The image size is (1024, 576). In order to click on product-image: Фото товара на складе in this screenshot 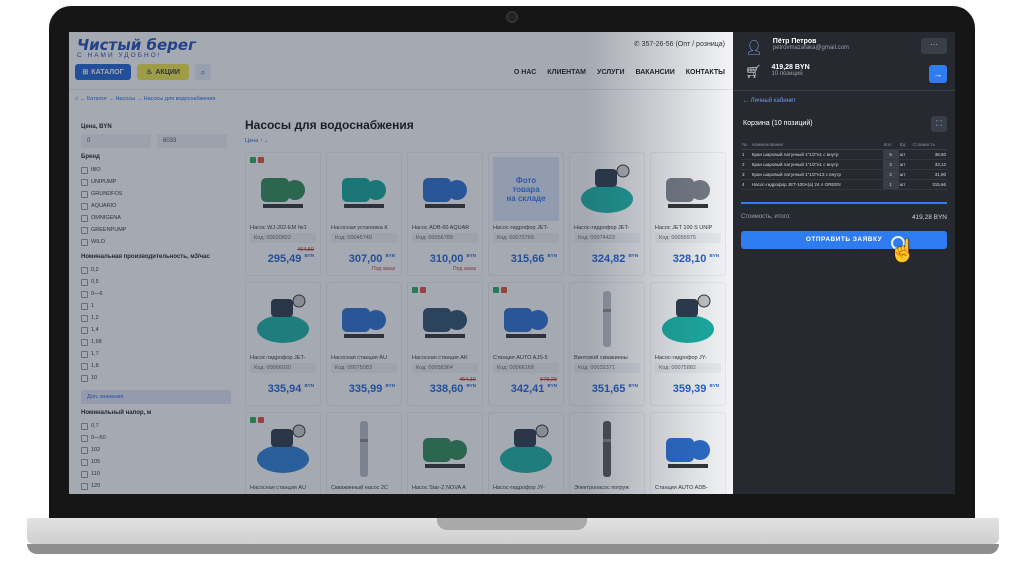, I will do `click(526, 189)`.